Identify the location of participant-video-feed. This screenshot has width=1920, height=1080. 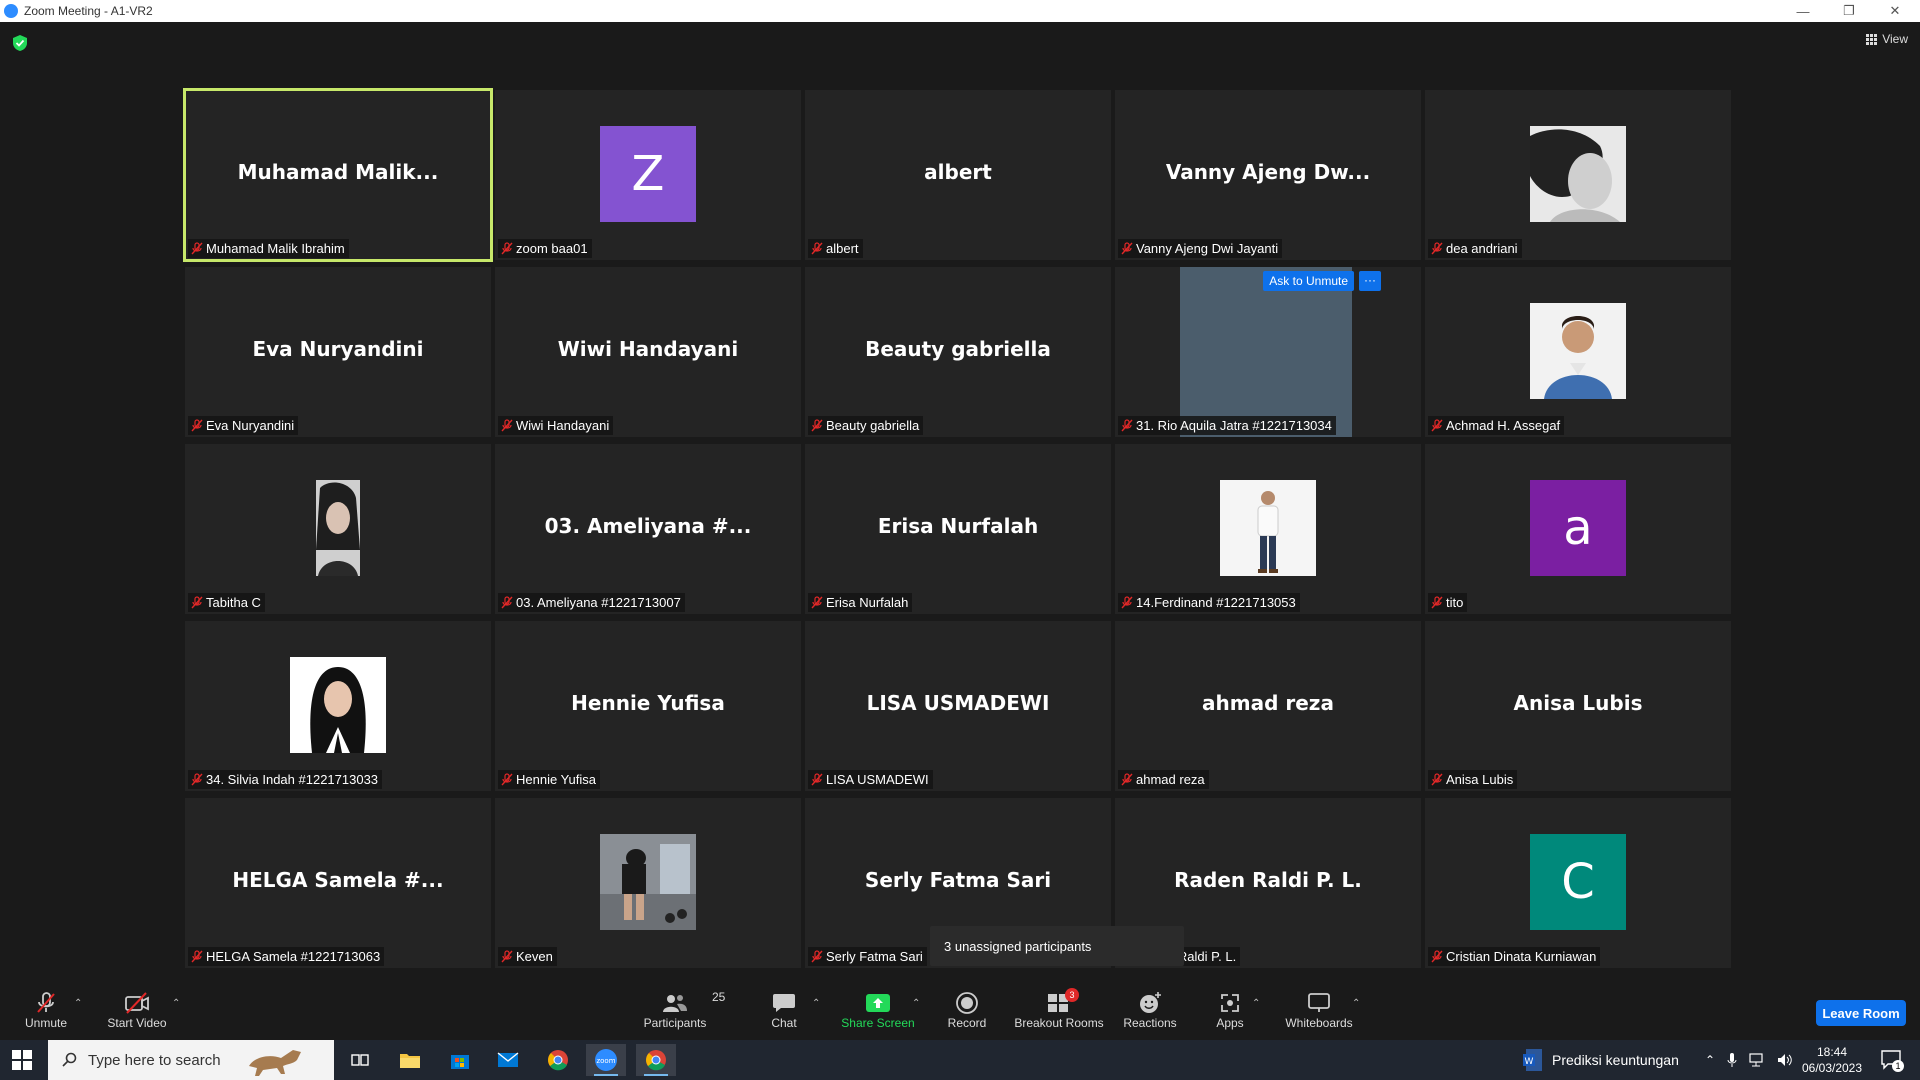
(1266, 352).